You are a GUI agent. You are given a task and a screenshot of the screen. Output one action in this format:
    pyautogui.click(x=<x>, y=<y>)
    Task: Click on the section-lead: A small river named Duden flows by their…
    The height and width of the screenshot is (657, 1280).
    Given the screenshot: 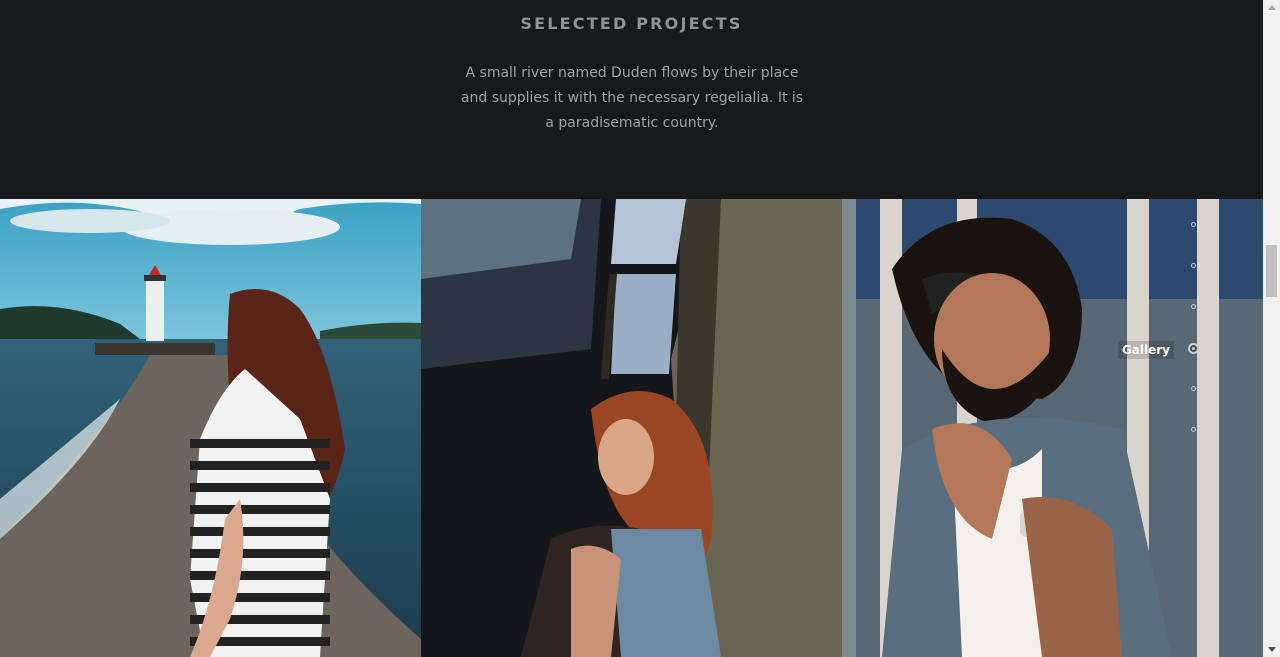 What is the action you would take?
    pyautogui.click(x=632, y=98)
    